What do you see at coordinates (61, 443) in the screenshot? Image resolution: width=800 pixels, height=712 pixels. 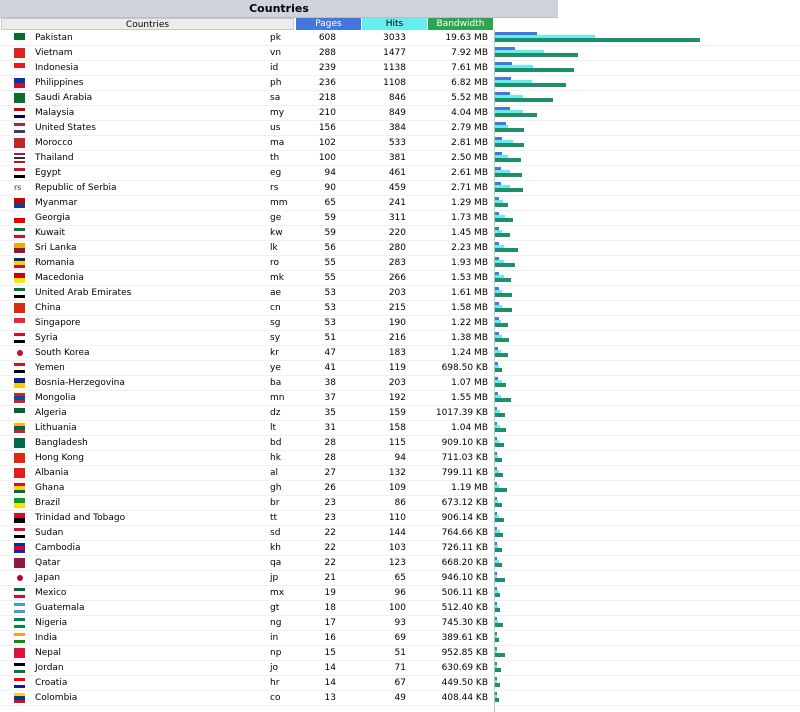 I see `country-name: Bangladesh` at bounding box center [61, 443].